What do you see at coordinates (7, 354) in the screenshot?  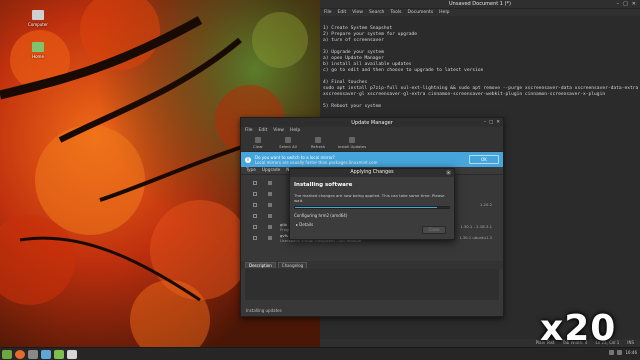 I see `menu-icon` at bounding box center [7, 354].